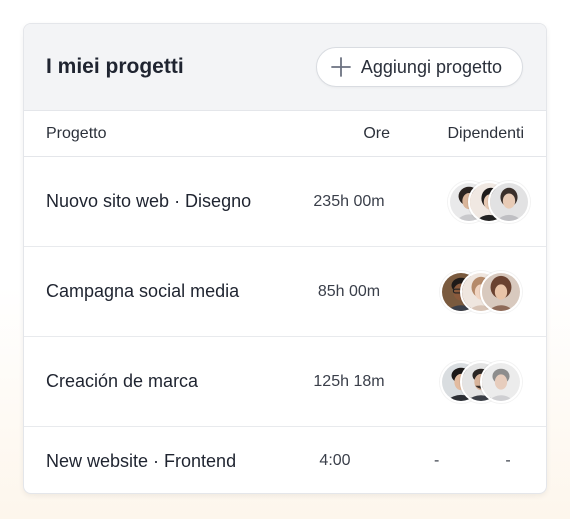  I want to click on column-header-project: Progetto, so click(76, 133).